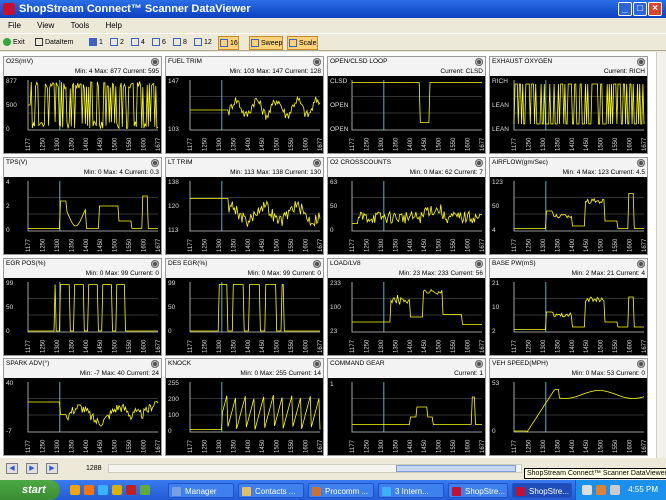 The width and height of the screenshot is (666, 500). I want to click on tray-volume-icon, so click(615, 490).